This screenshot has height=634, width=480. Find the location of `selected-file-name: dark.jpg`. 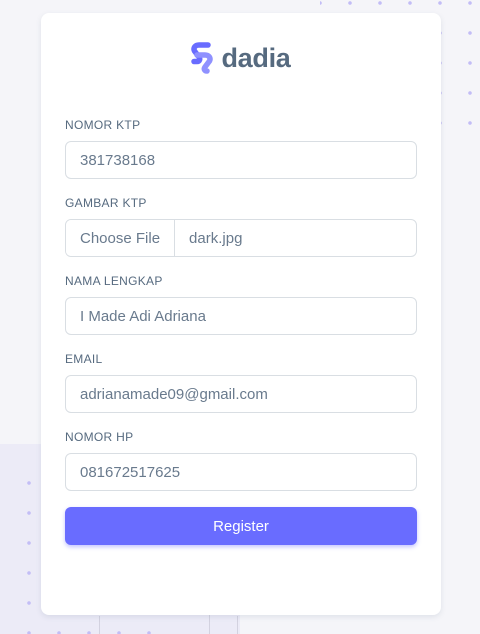

selected-file-name: dark.jpg is located at coordinates (216, 238).